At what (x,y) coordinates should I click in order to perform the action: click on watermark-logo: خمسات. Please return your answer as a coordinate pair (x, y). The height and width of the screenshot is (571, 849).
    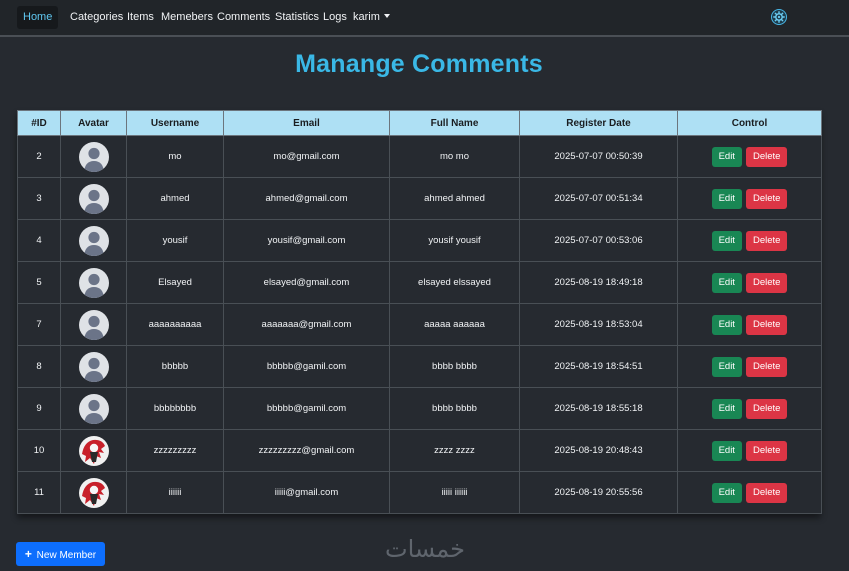
    Looking at the image, I should click on (425, 549).